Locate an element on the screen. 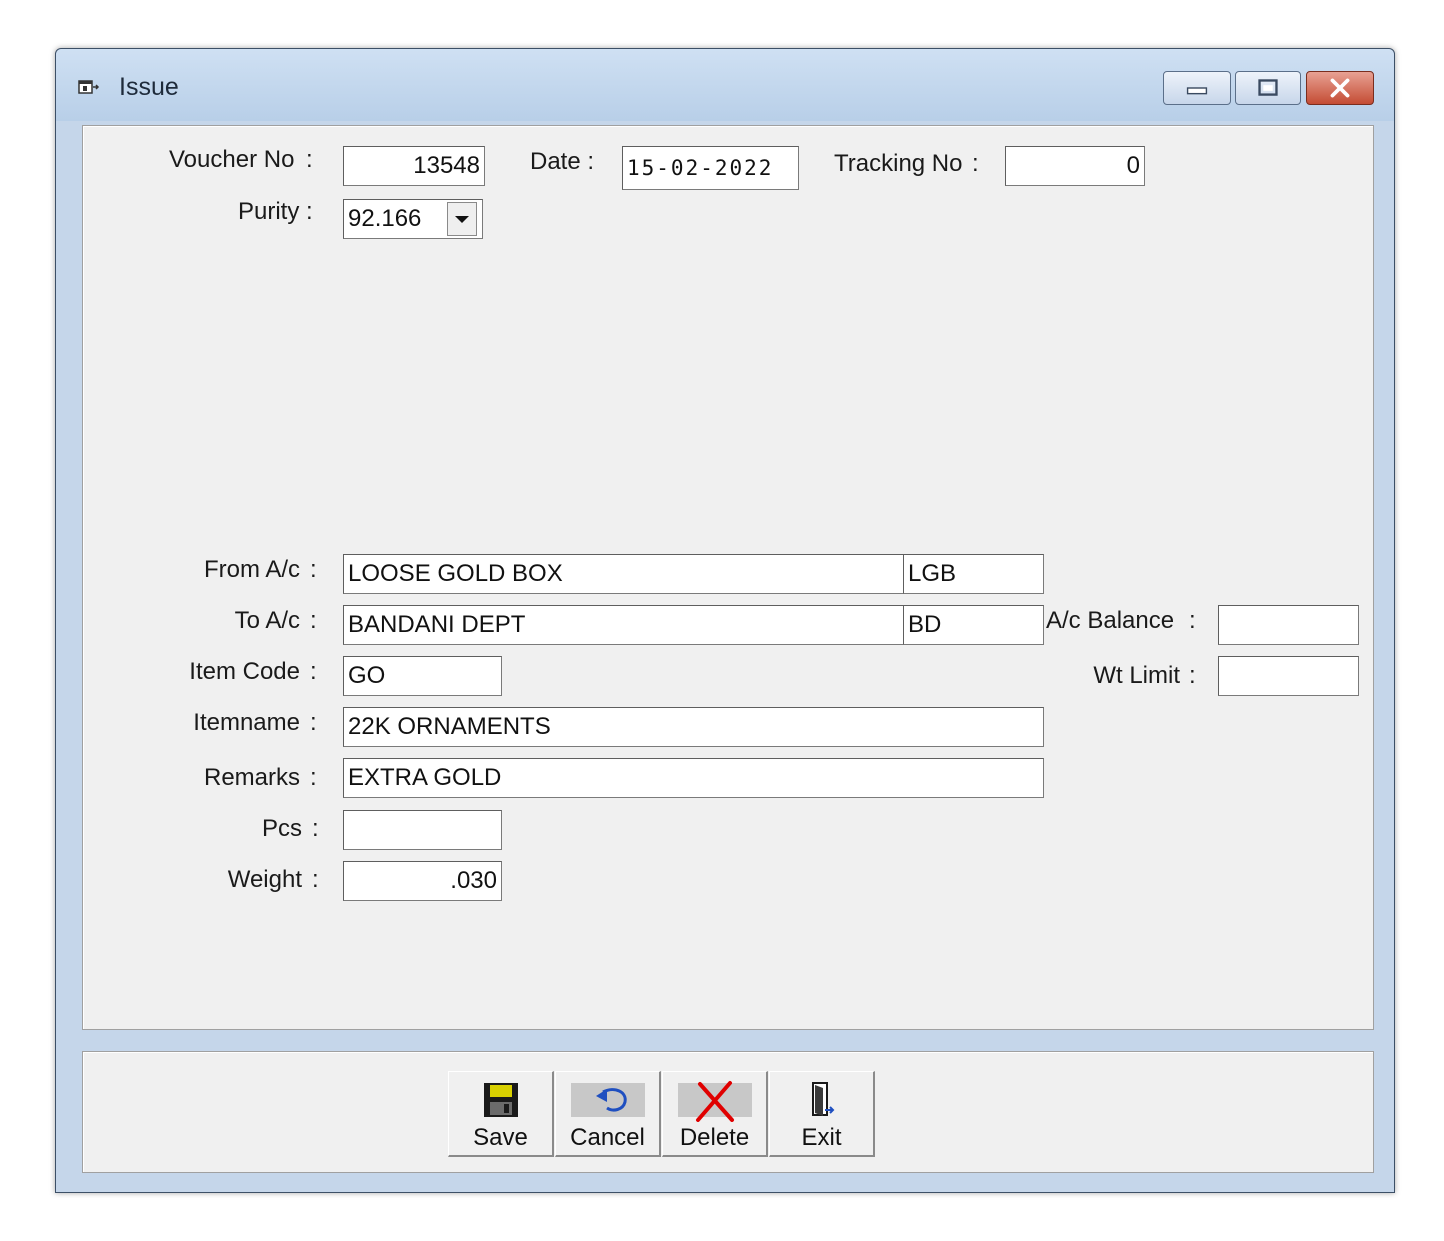 The width and height of the screenshot is (1444, 1241). floppy-disk-icon is located at coordinates (500, 1100).